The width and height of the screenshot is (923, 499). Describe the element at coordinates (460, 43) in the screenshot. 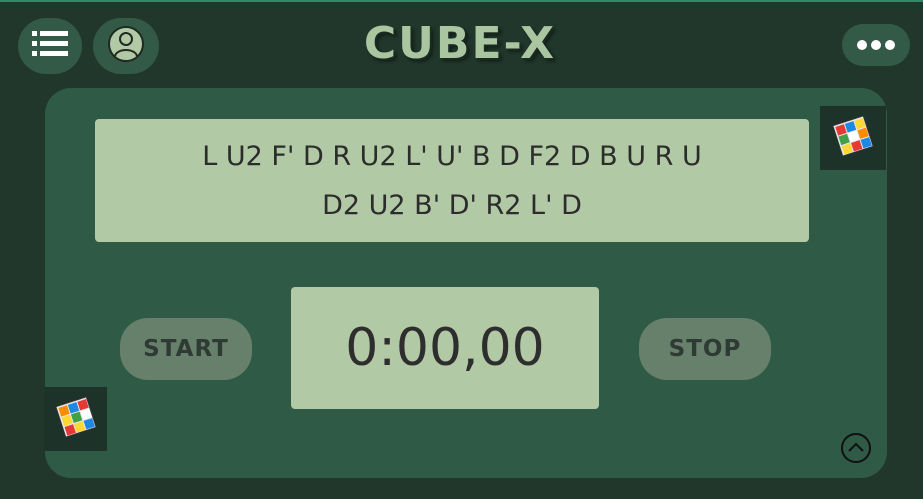

I see `app-title: CUBE-X` at that location.